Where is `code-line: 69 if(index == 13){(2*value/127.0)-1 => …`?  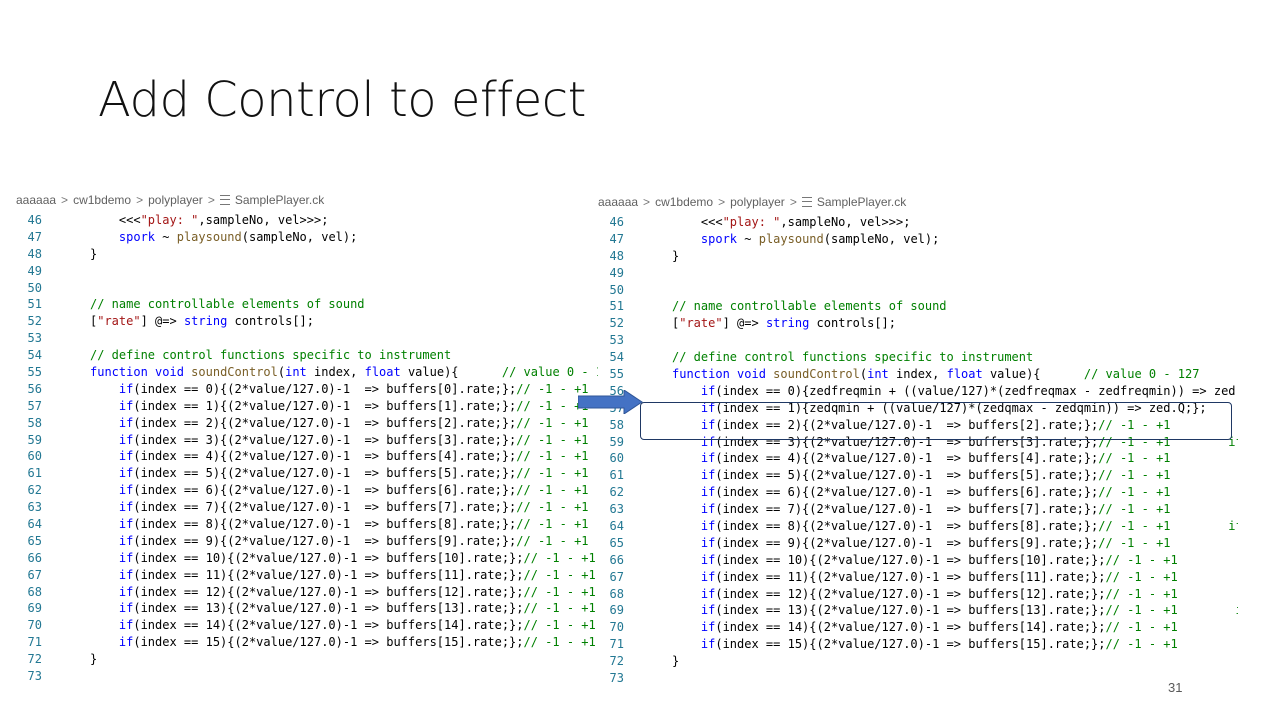 code-line: 69 if(index == 13){(2*value/127.0)-1 => … is located at coordinates (918, 610).